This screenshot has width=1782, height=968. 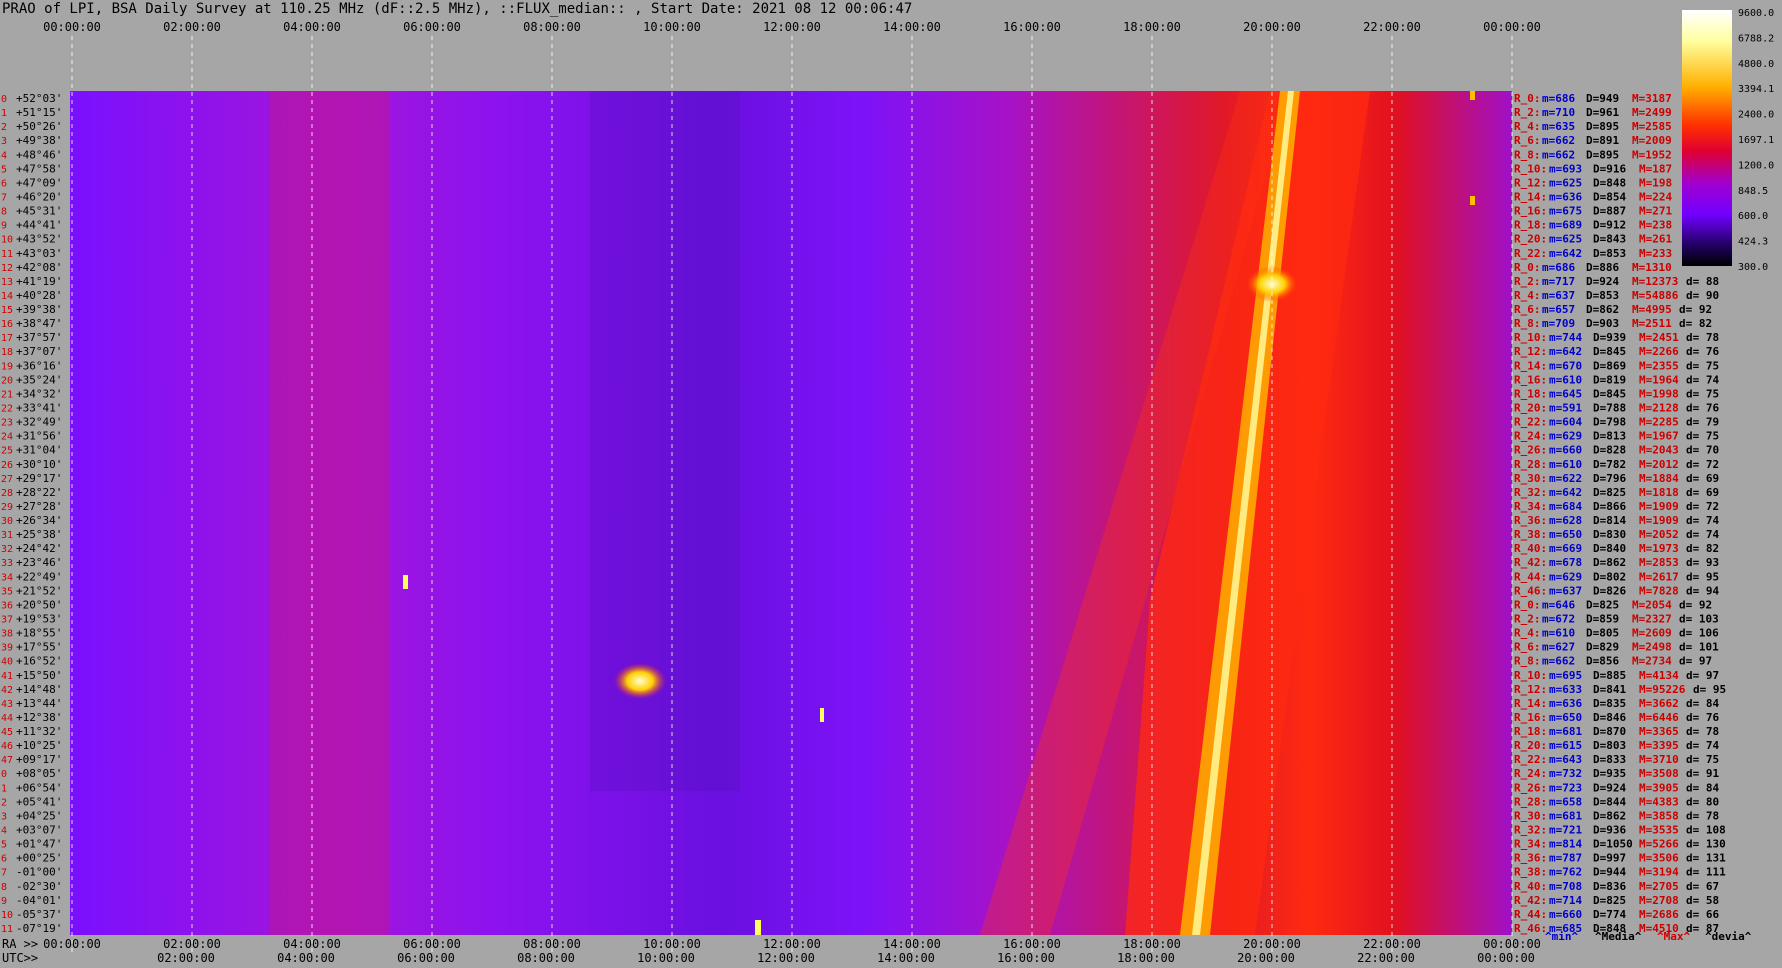 What do you see at coordinates (1609, 534) in the screenshot?
I see `stats-median: D=830` at bounding box center [1609, 534].